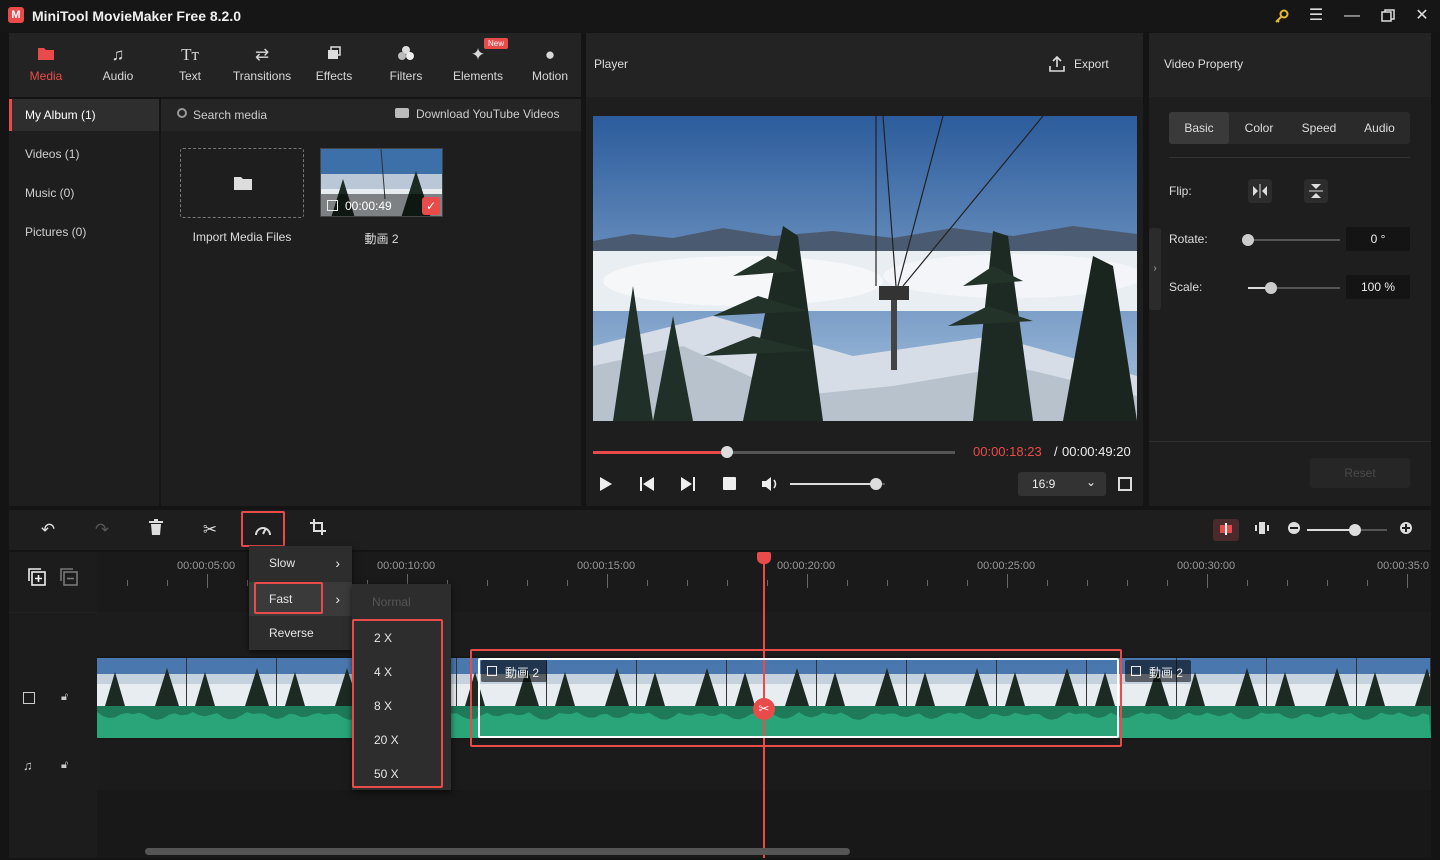  I want to click on volume-icon, so click(770, 485).